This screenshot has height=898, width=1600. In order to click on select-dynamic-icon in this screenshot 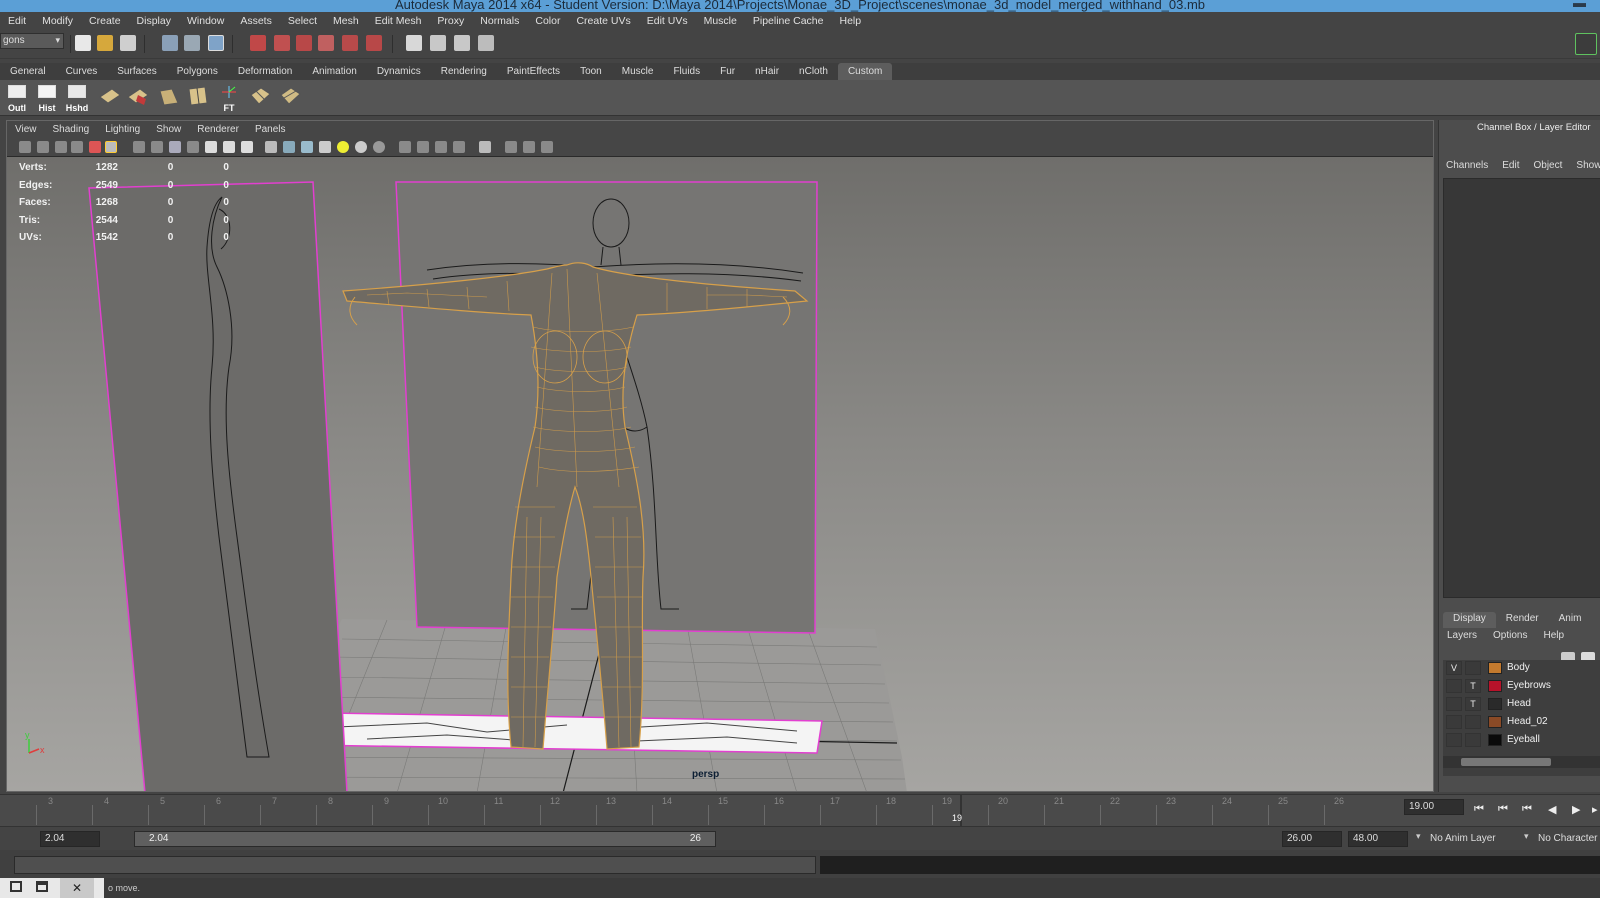, I will do `click(374, 43)`.